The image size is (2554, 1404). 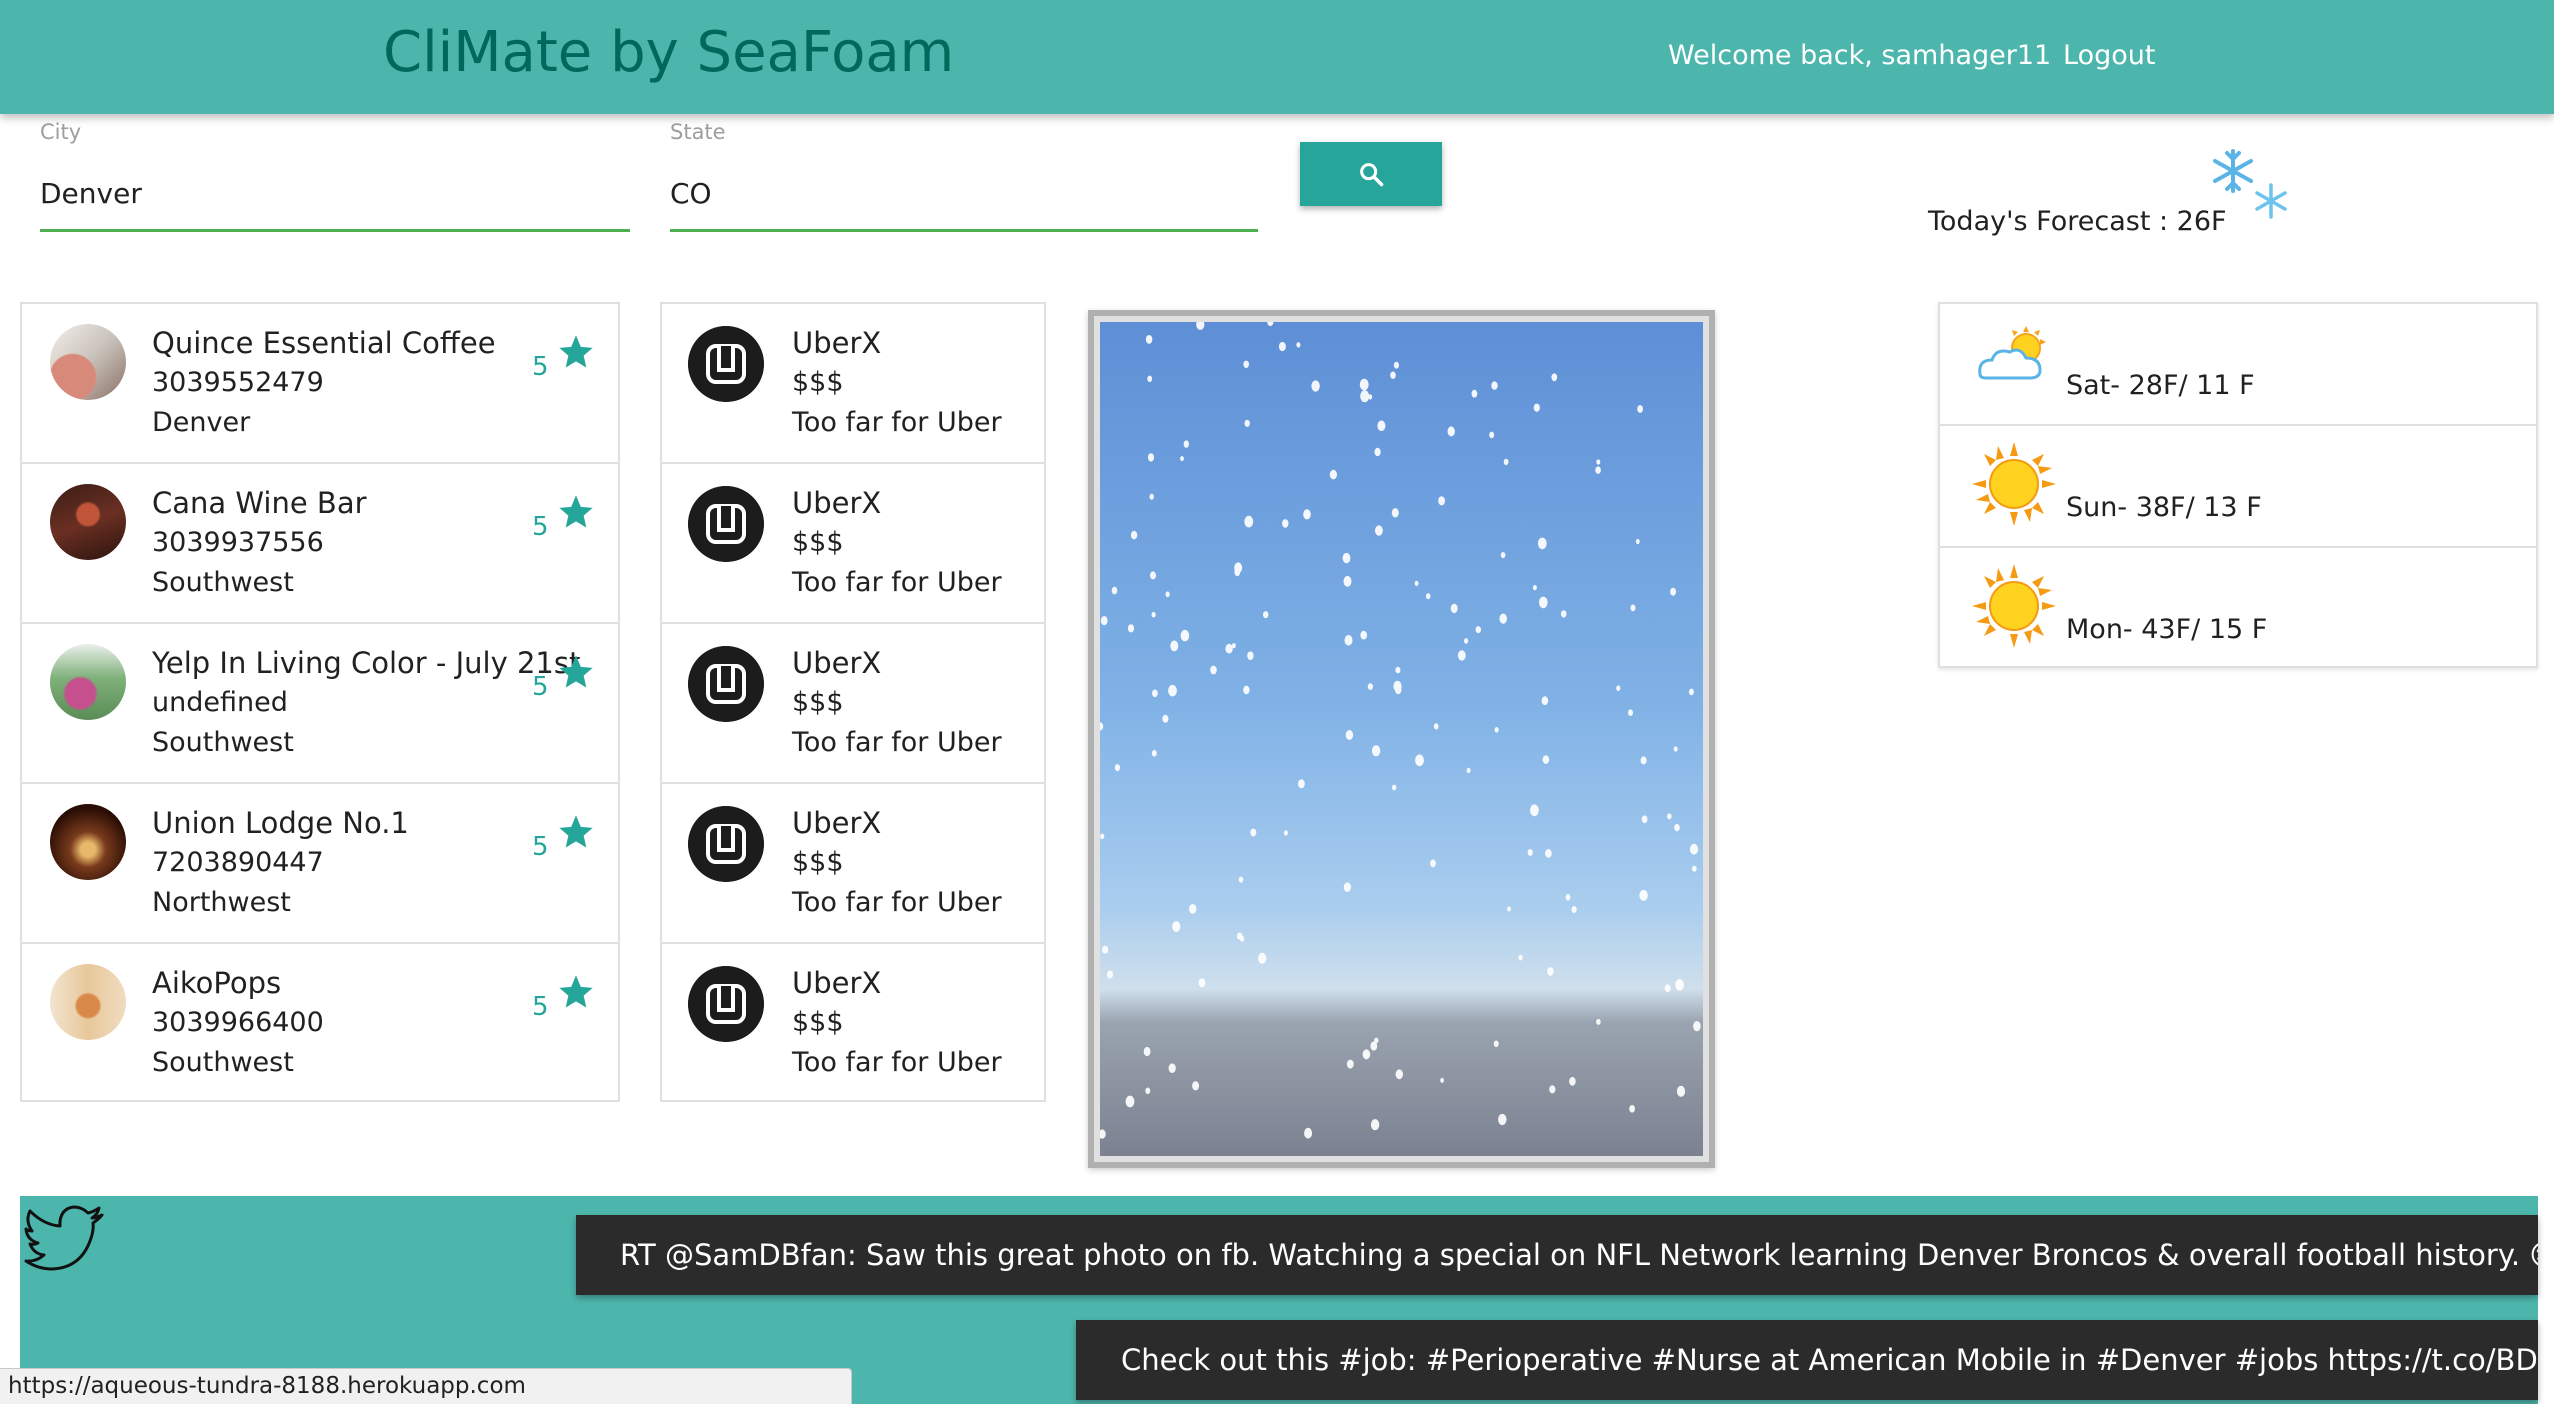 I want to click on place-thumbnail, so click(x=88, y=362).